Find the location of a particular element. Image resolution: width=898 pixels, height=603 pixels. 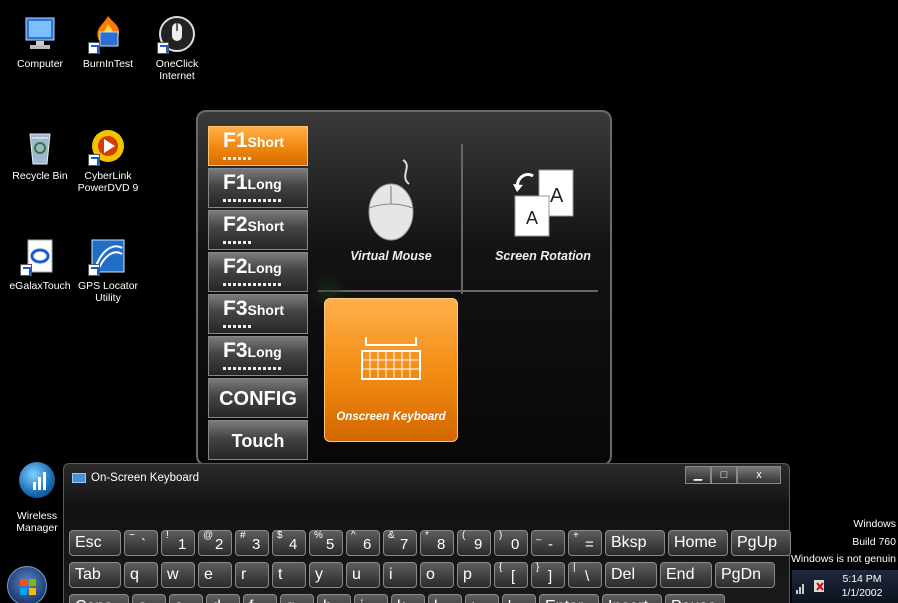

f1-short-button: F1Short is located at coordinates (258, 146).